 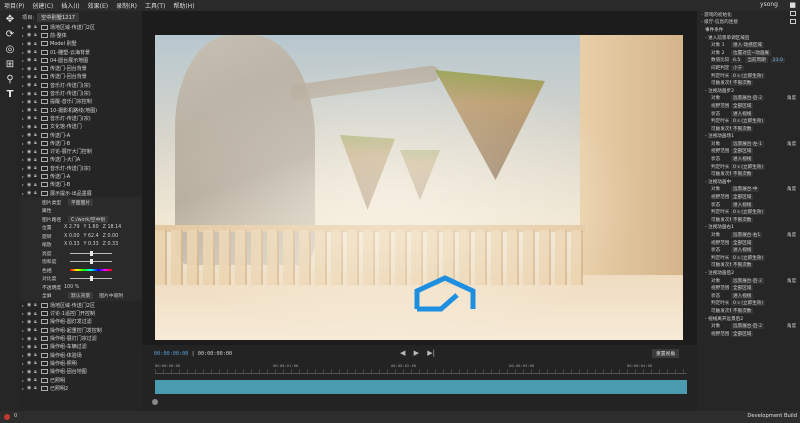 What do you see at coordinates (81, 202) in the screenshot?
I see `image-type-dropdown: 平面图片` at bounding box center [81, 202].